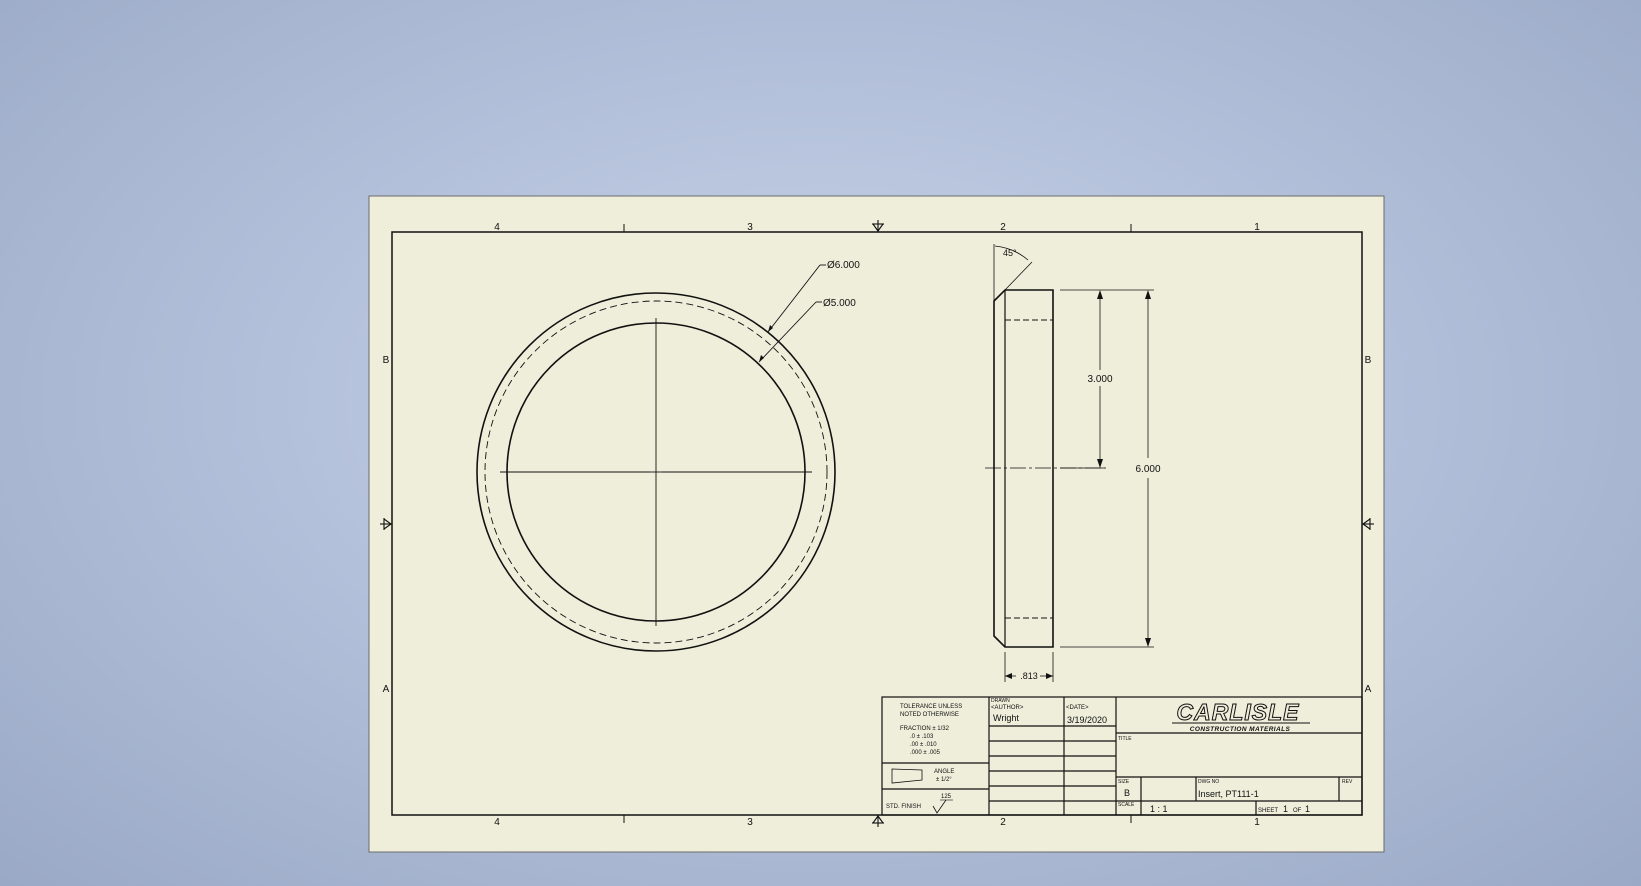 This screenshot has height=886, width=1641. What do you see at coordinates (1087, 720) in the screenshot?
I see `date-field: 3/19/2020` at bounding box center [1087, 720].